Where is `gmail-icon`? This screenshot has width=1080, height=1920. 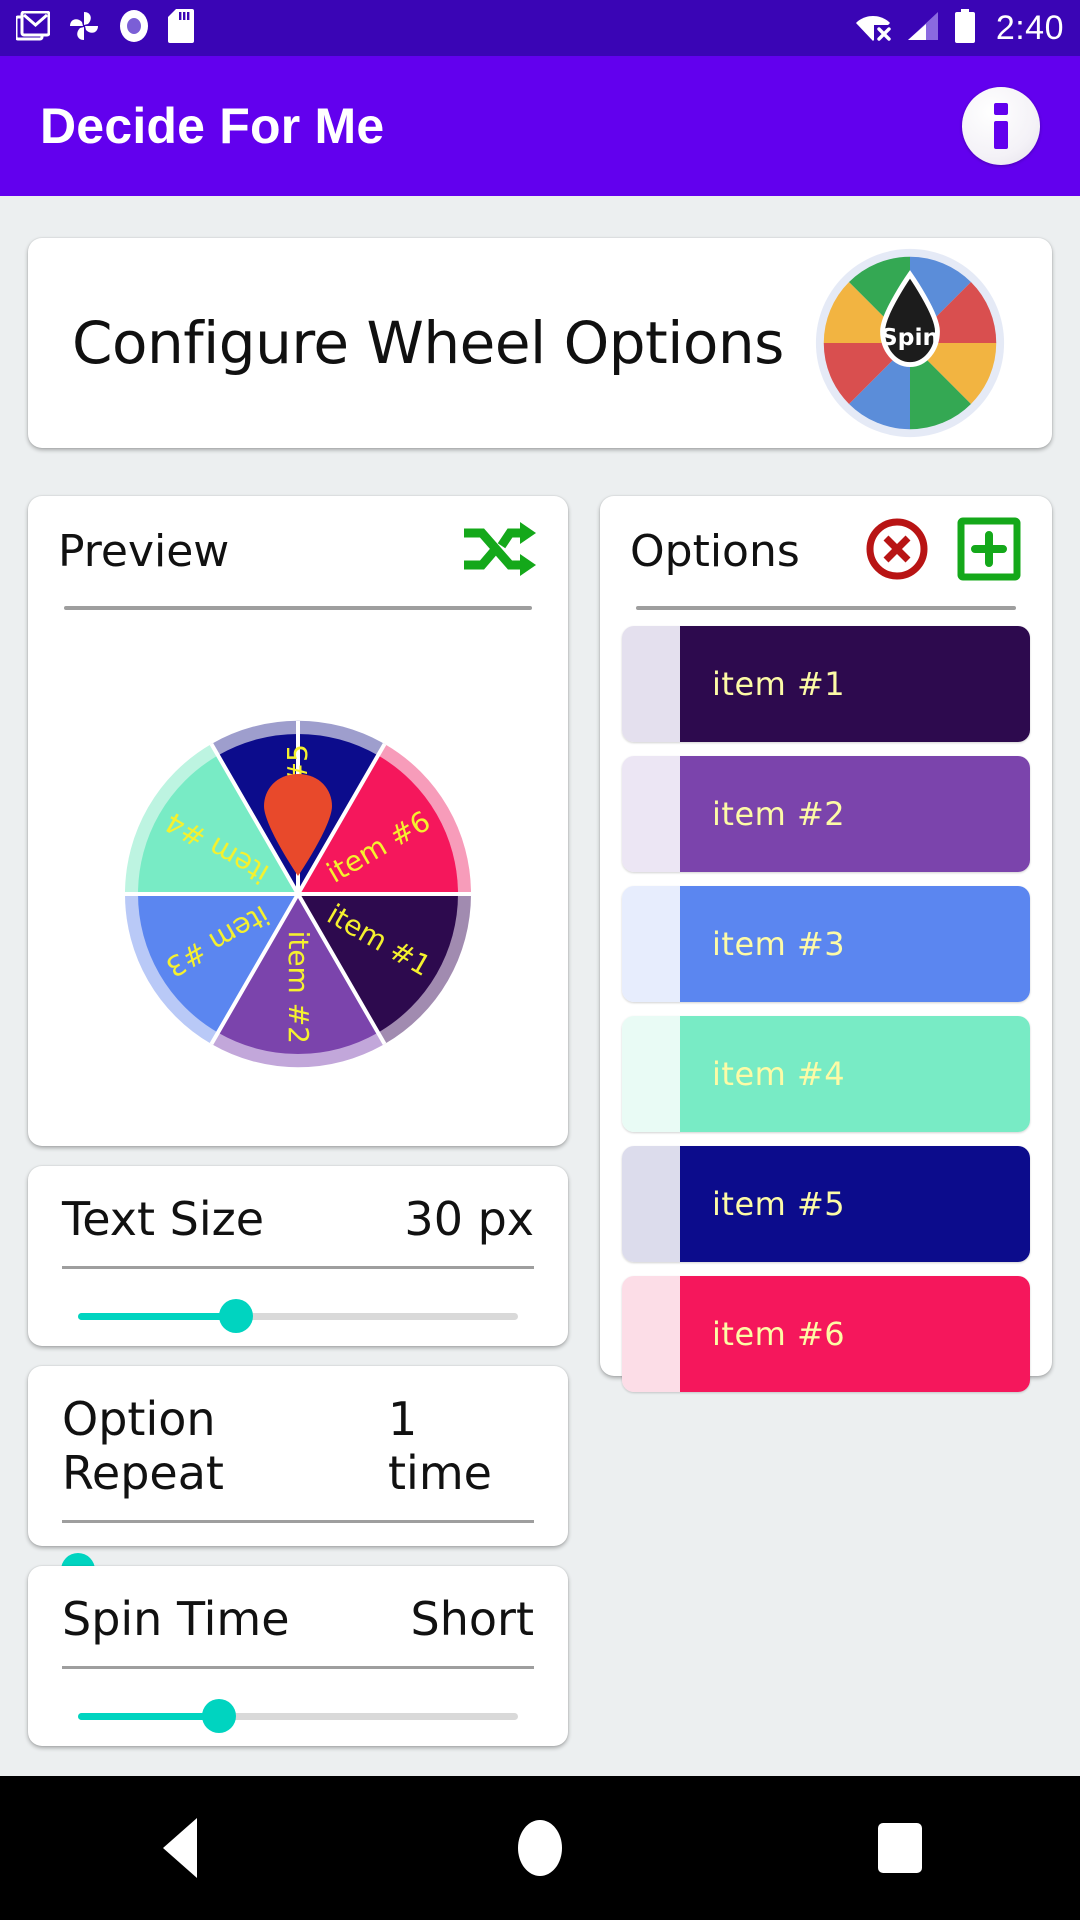 gmail-icon is located at coordinates (32, 28).